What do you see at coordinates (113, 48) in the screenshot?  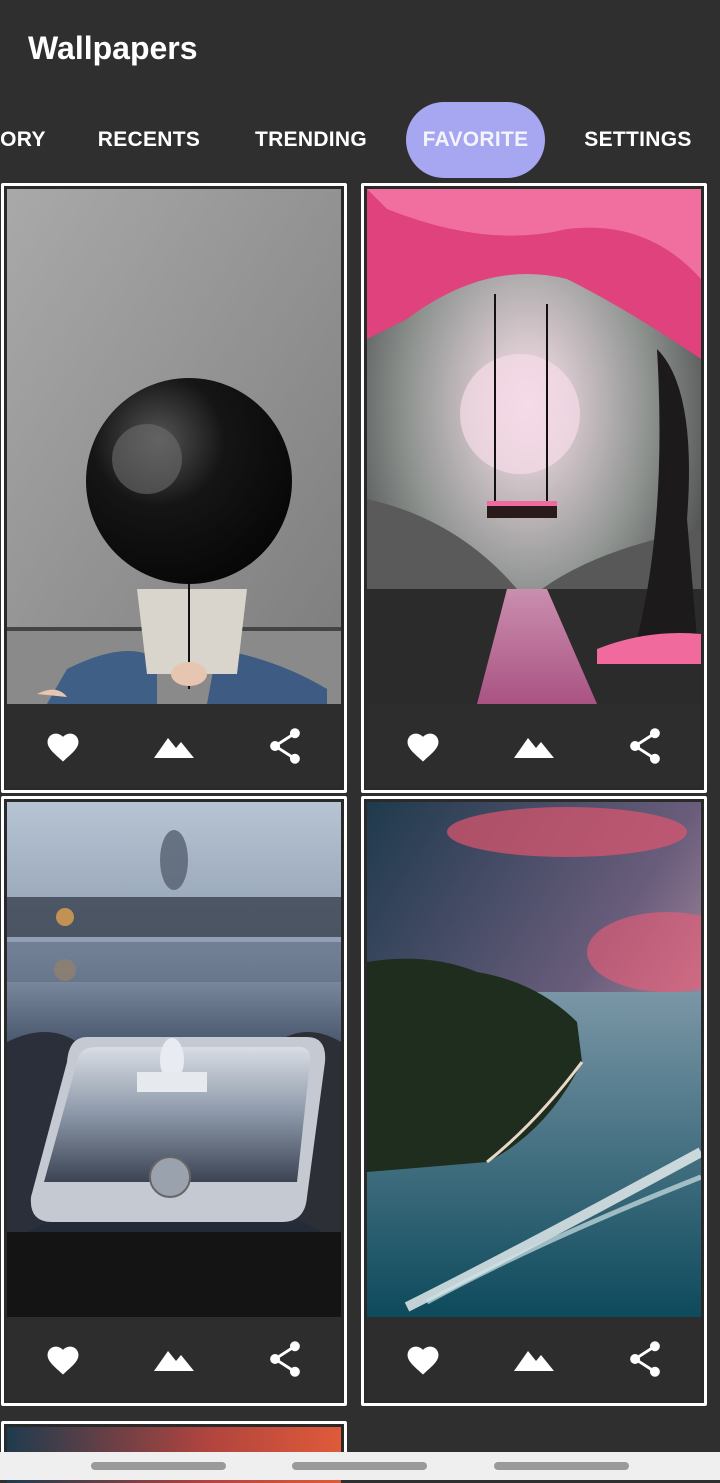 I see `app-title: Wallpapers` at bounding box center [113, 48].